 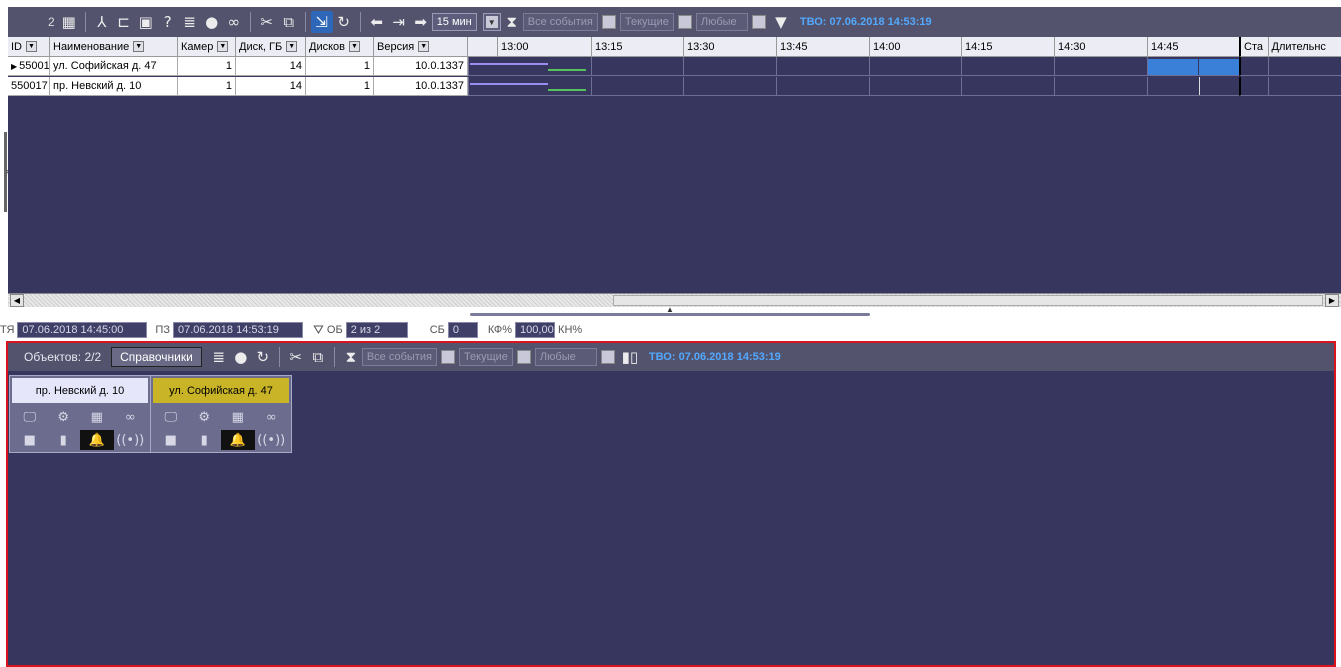 I want to click on table-icon: ▦, so click(x=69, y=22).